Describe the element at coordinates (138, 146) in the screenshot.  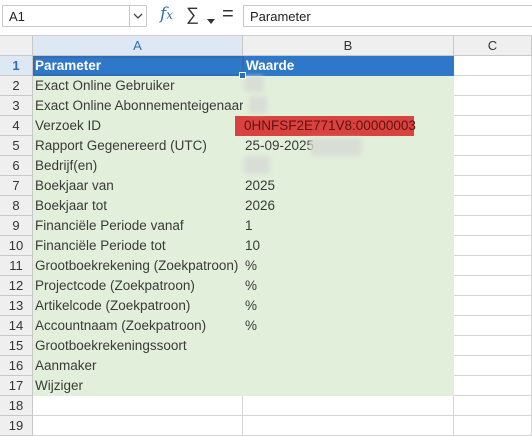
I see `parameter-cell: Rapport Gegenereerd (UTC)` at that location.